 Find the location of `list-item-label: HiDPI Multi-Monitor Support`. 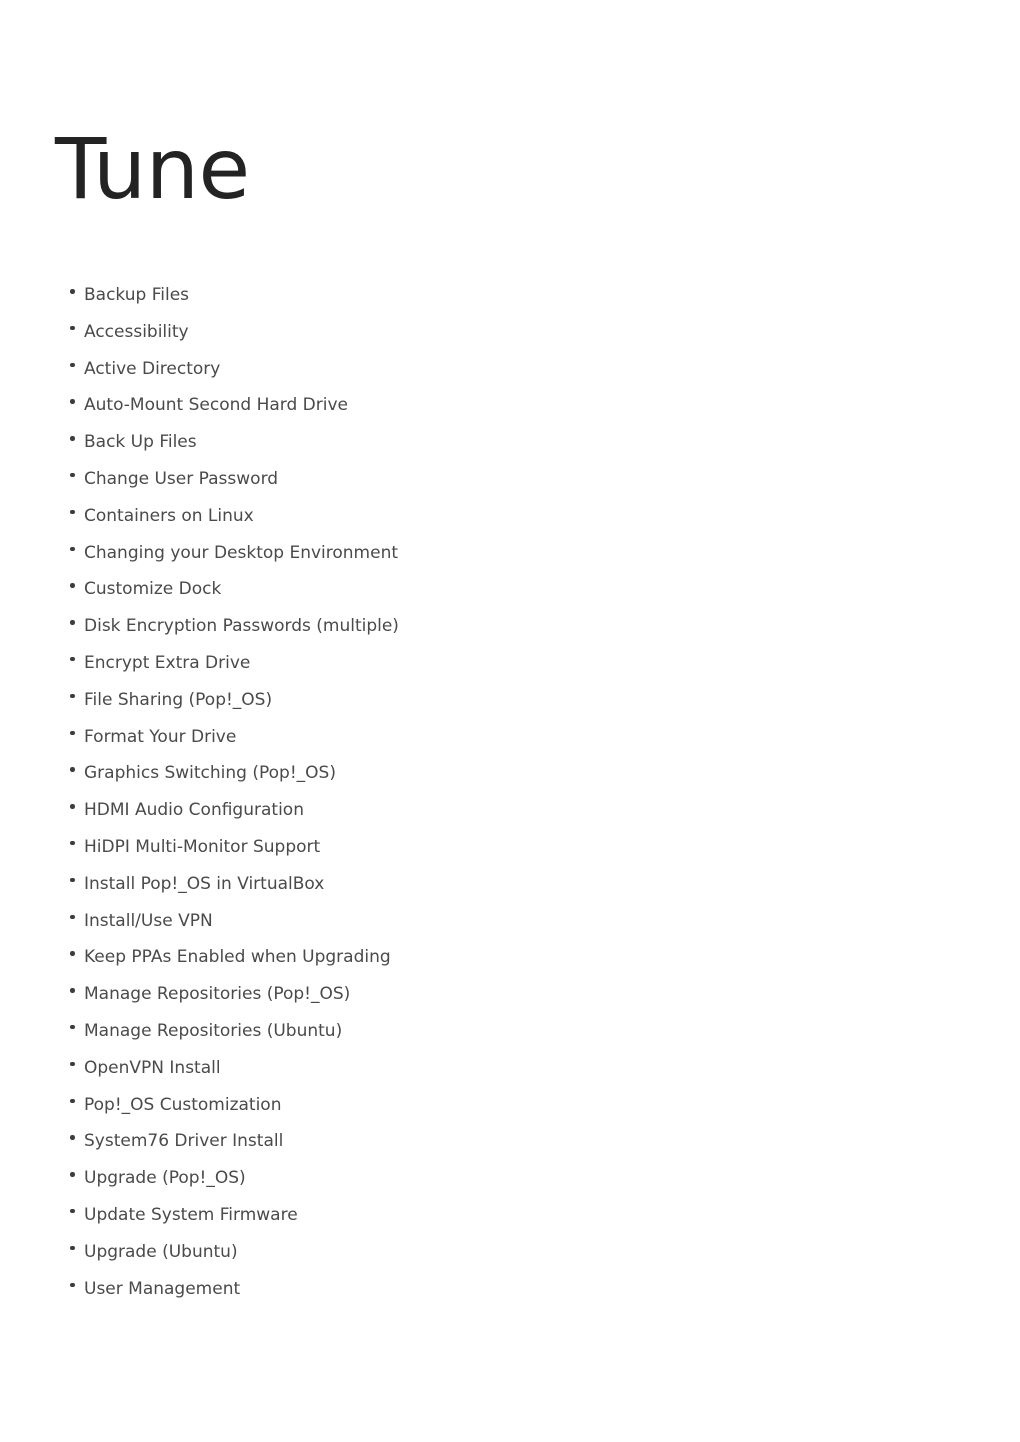

list-item-label: HiDPI Multi-Monitor Support is located at coordinates (202, 846).